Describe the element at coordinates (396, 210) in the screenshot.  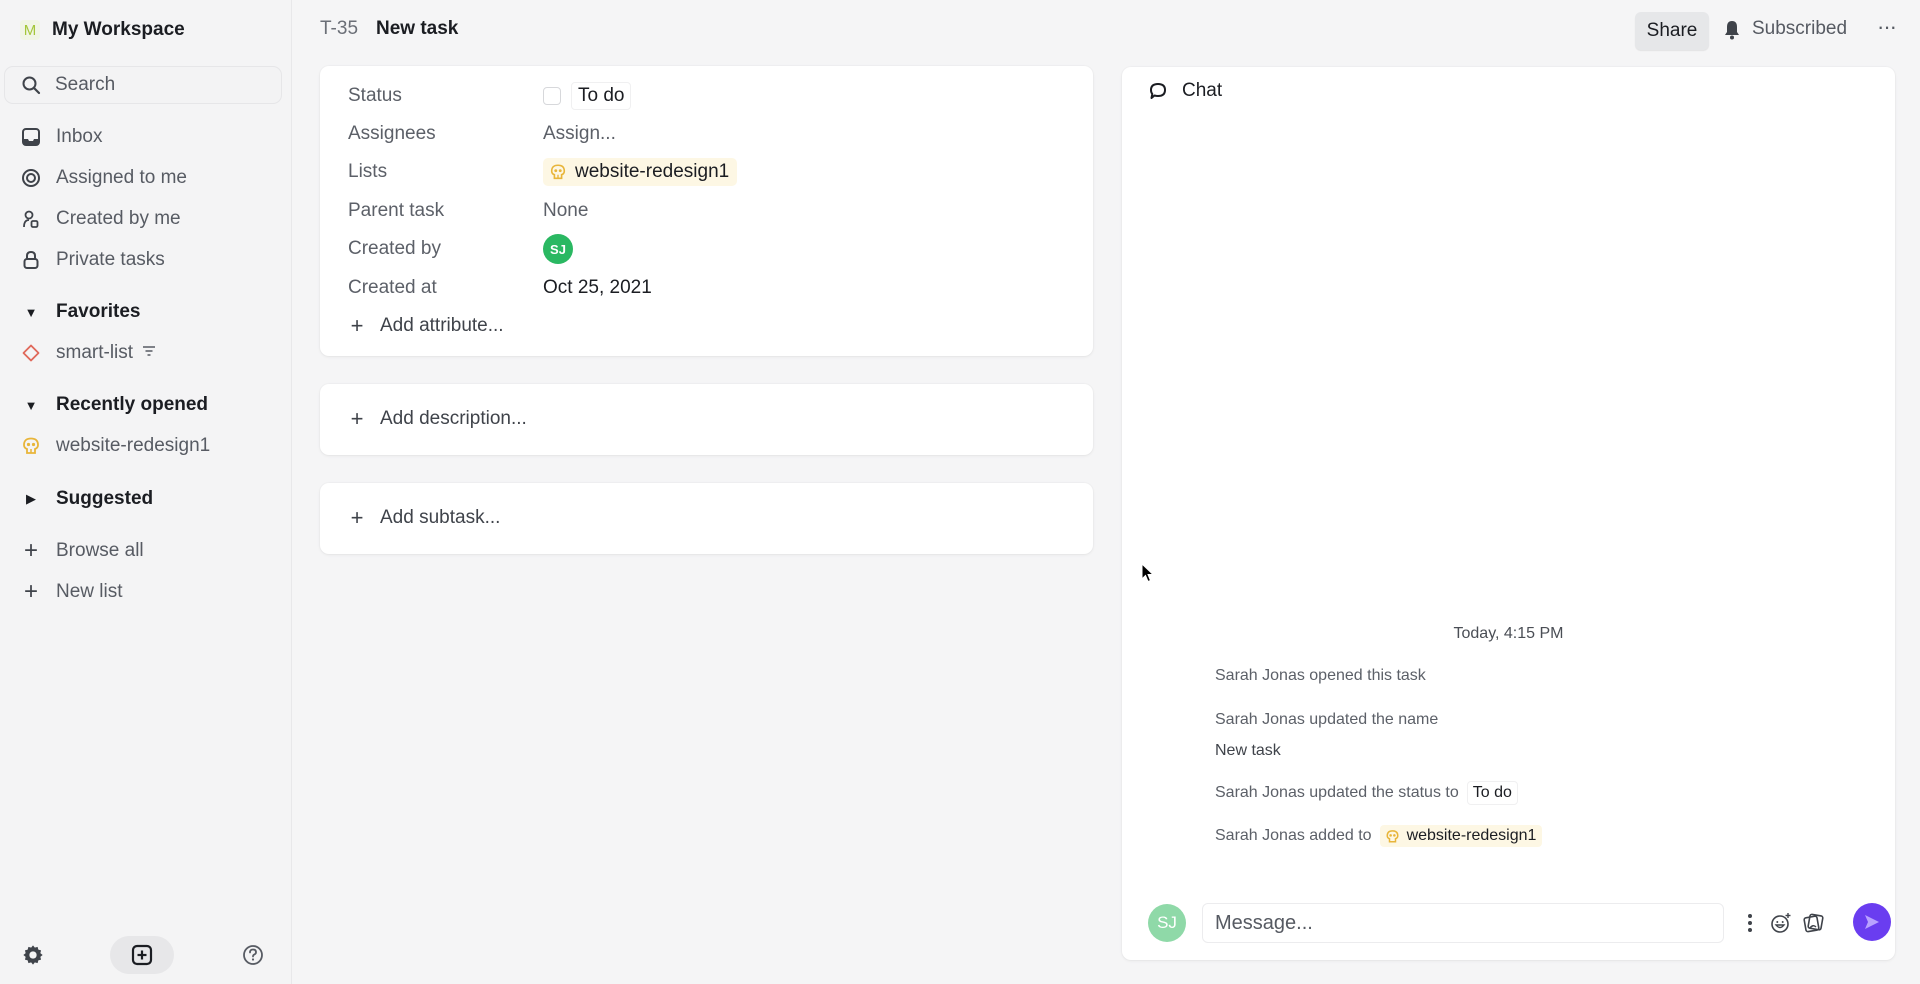
I see `attr-label: Parent task` at that location.